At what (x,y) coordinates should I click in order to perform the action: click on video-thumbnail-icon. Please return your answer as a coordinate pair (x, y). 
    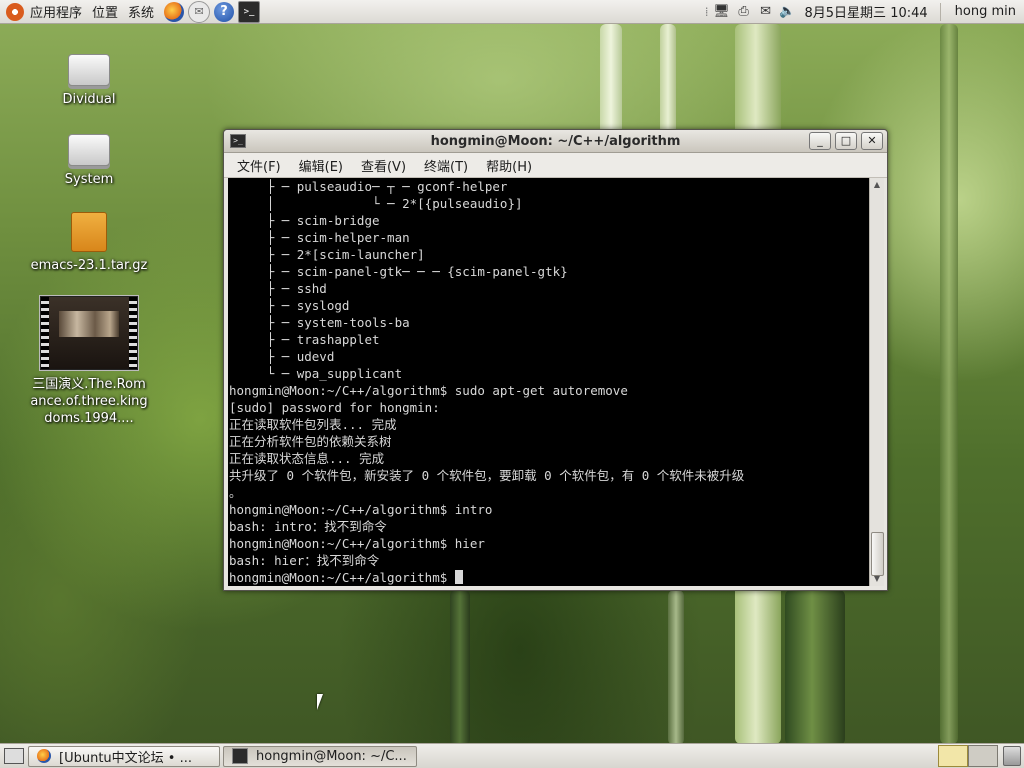
    Looking at the image, I should click on (89, 333).